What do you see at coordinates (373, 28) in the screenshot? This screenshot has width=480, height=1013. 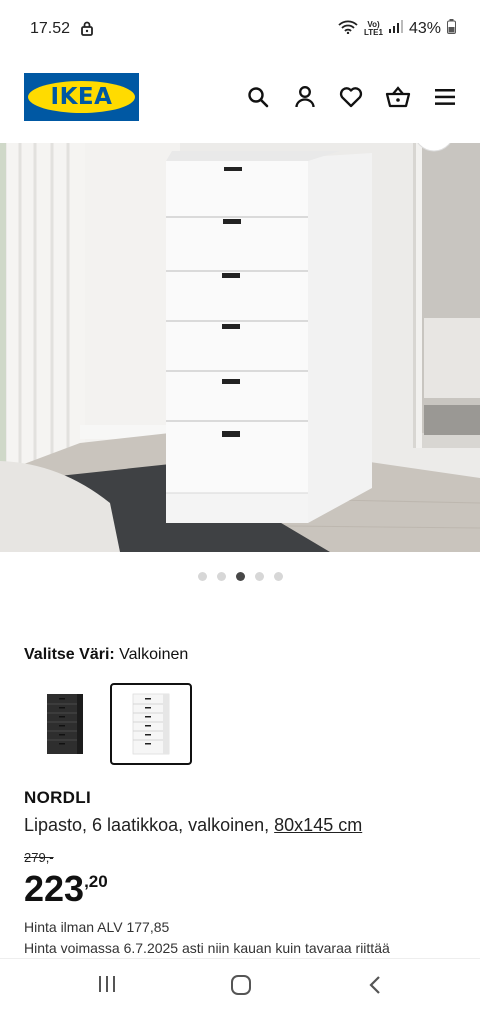 I see `network-type: Vo) LTE1` at bounding box center [373, 28].